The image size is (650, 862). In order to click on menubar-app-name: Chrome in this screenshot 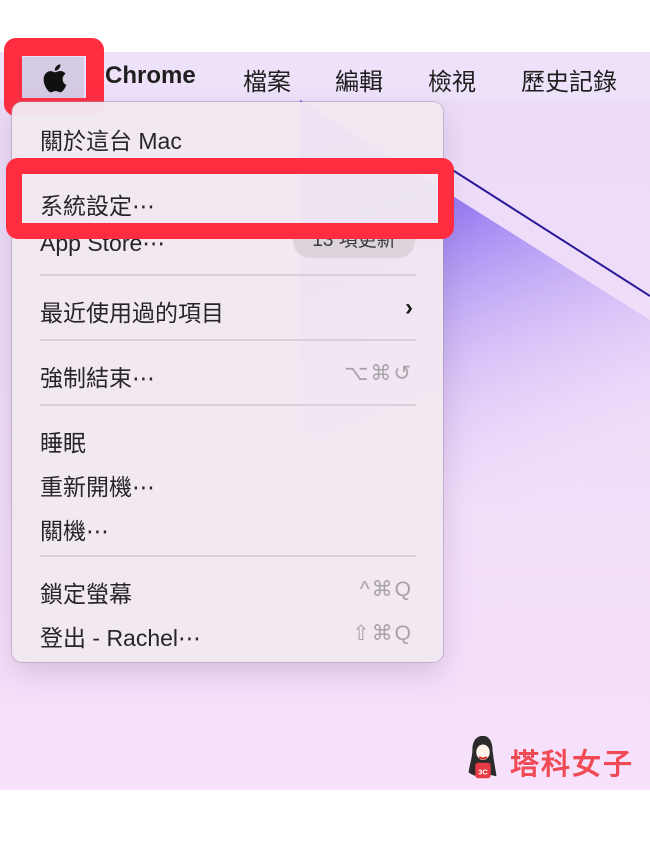, I will do `click(150, 76)`.